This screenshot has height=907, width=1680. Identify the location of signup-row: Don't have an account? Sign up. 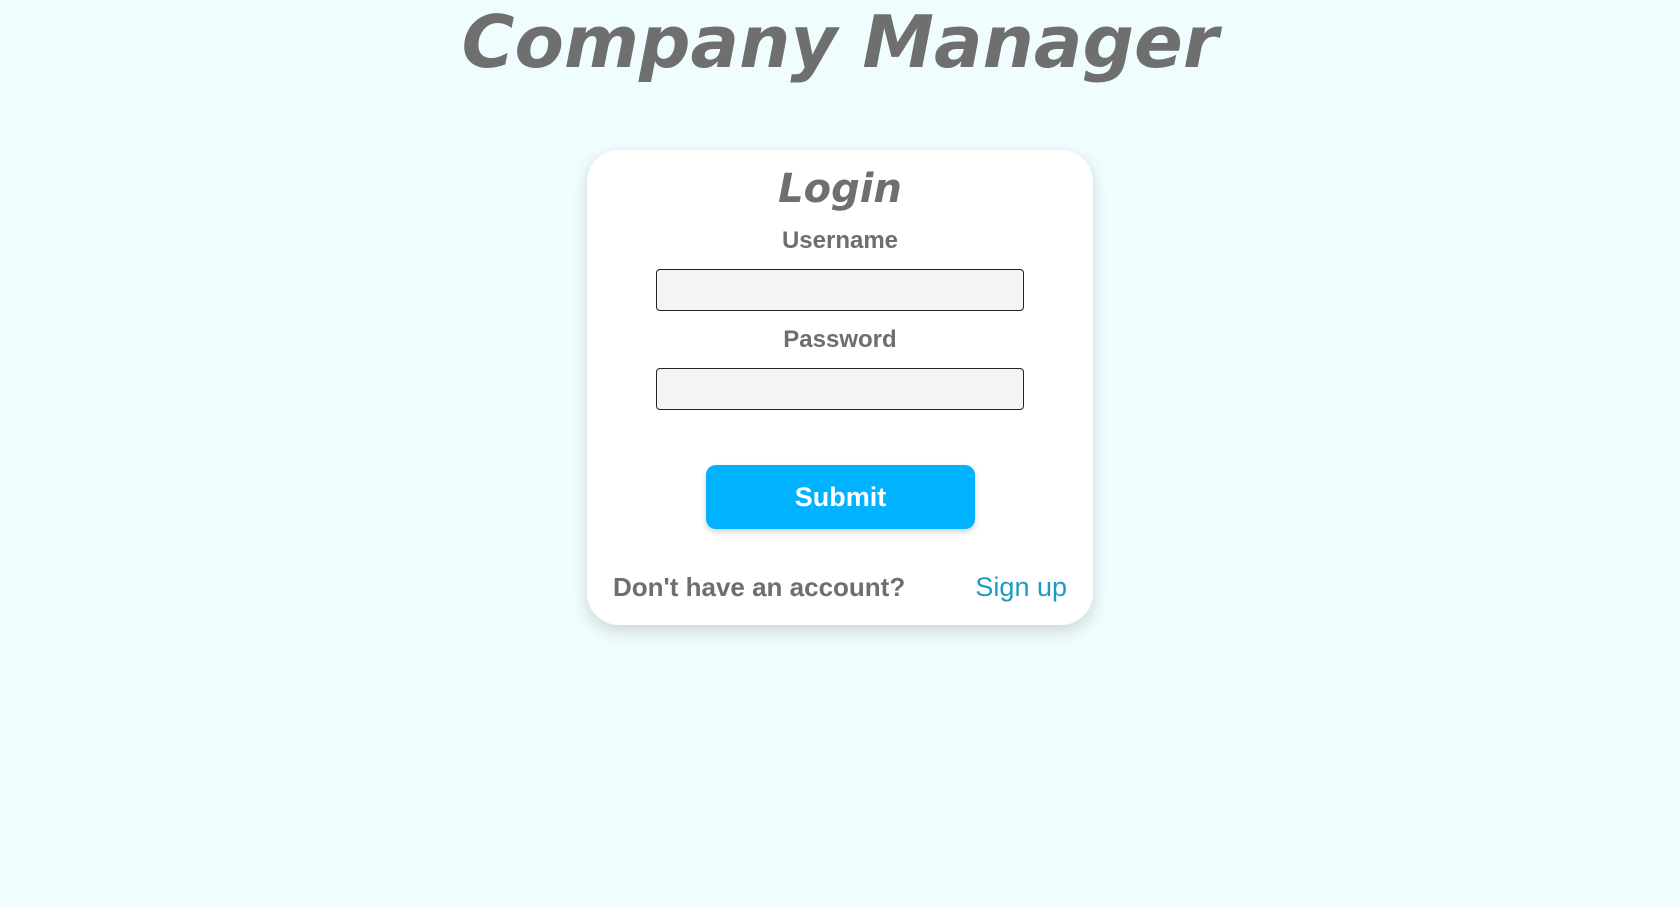
(840, 587).